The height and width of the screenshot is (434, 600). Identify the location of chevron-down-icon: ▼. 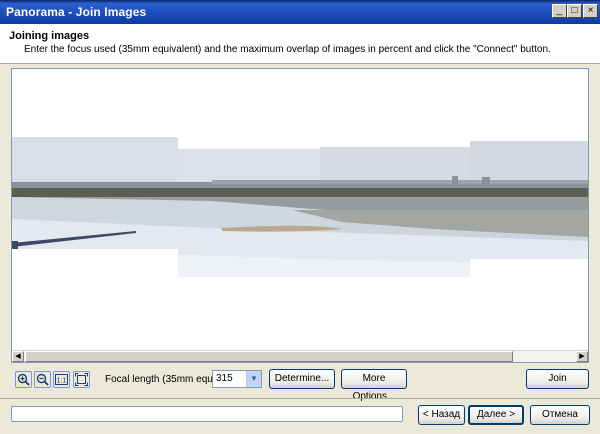
(253, 379).